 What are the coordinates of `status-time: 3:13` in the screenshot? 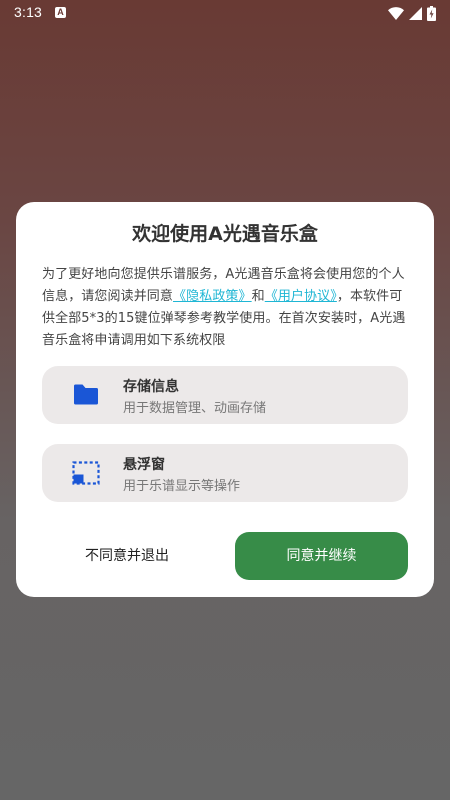 It's located at (28, 12).